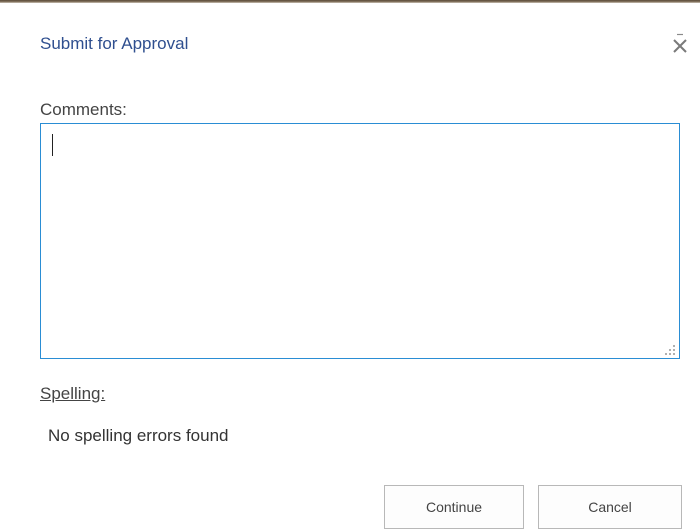 The height and width of the screenshot is (529, 700). Describe the element at coordinates (610, 507) in the screenshot. I see `cancel-button: Cancel` at that location.